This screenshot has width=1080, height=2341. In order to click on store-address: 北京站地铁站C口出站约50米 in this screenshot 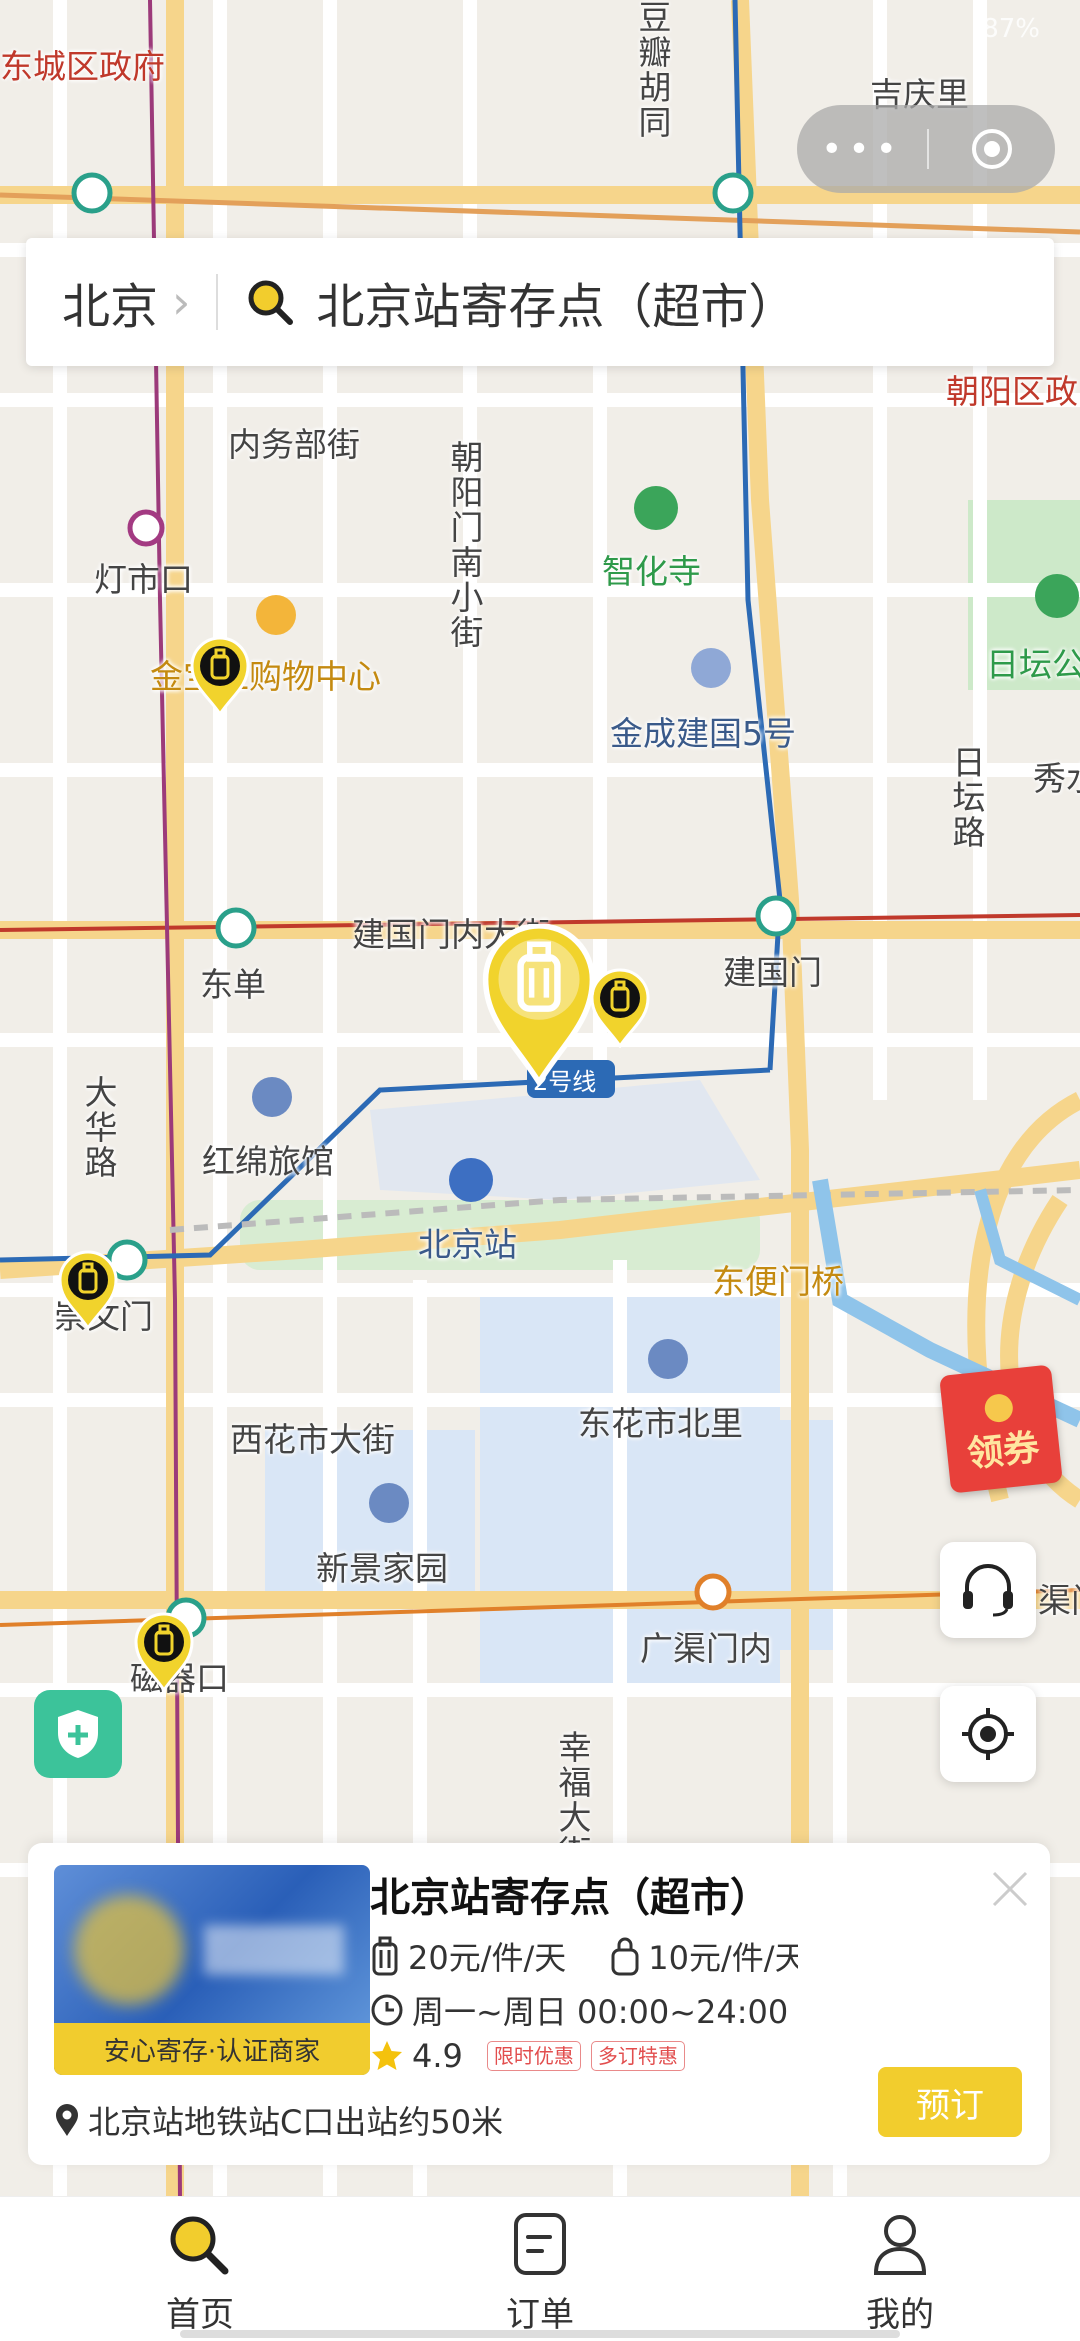, I will do `click(296, 2122)`.